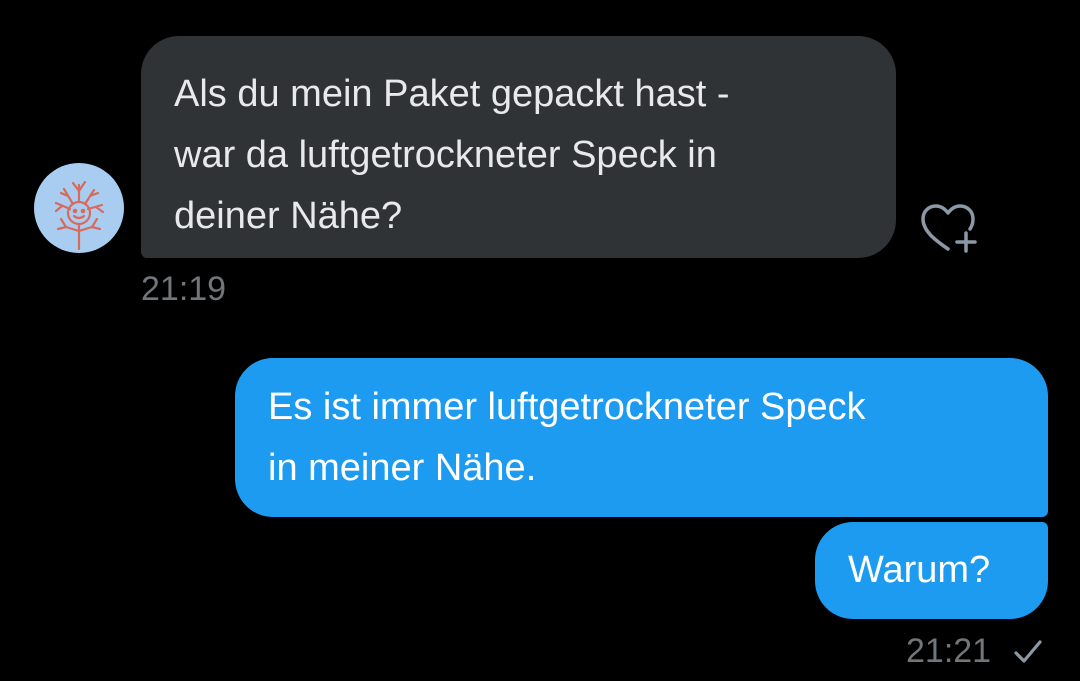  I want to click on outgoing-message-bubble: Warum?, so click(931, 570).